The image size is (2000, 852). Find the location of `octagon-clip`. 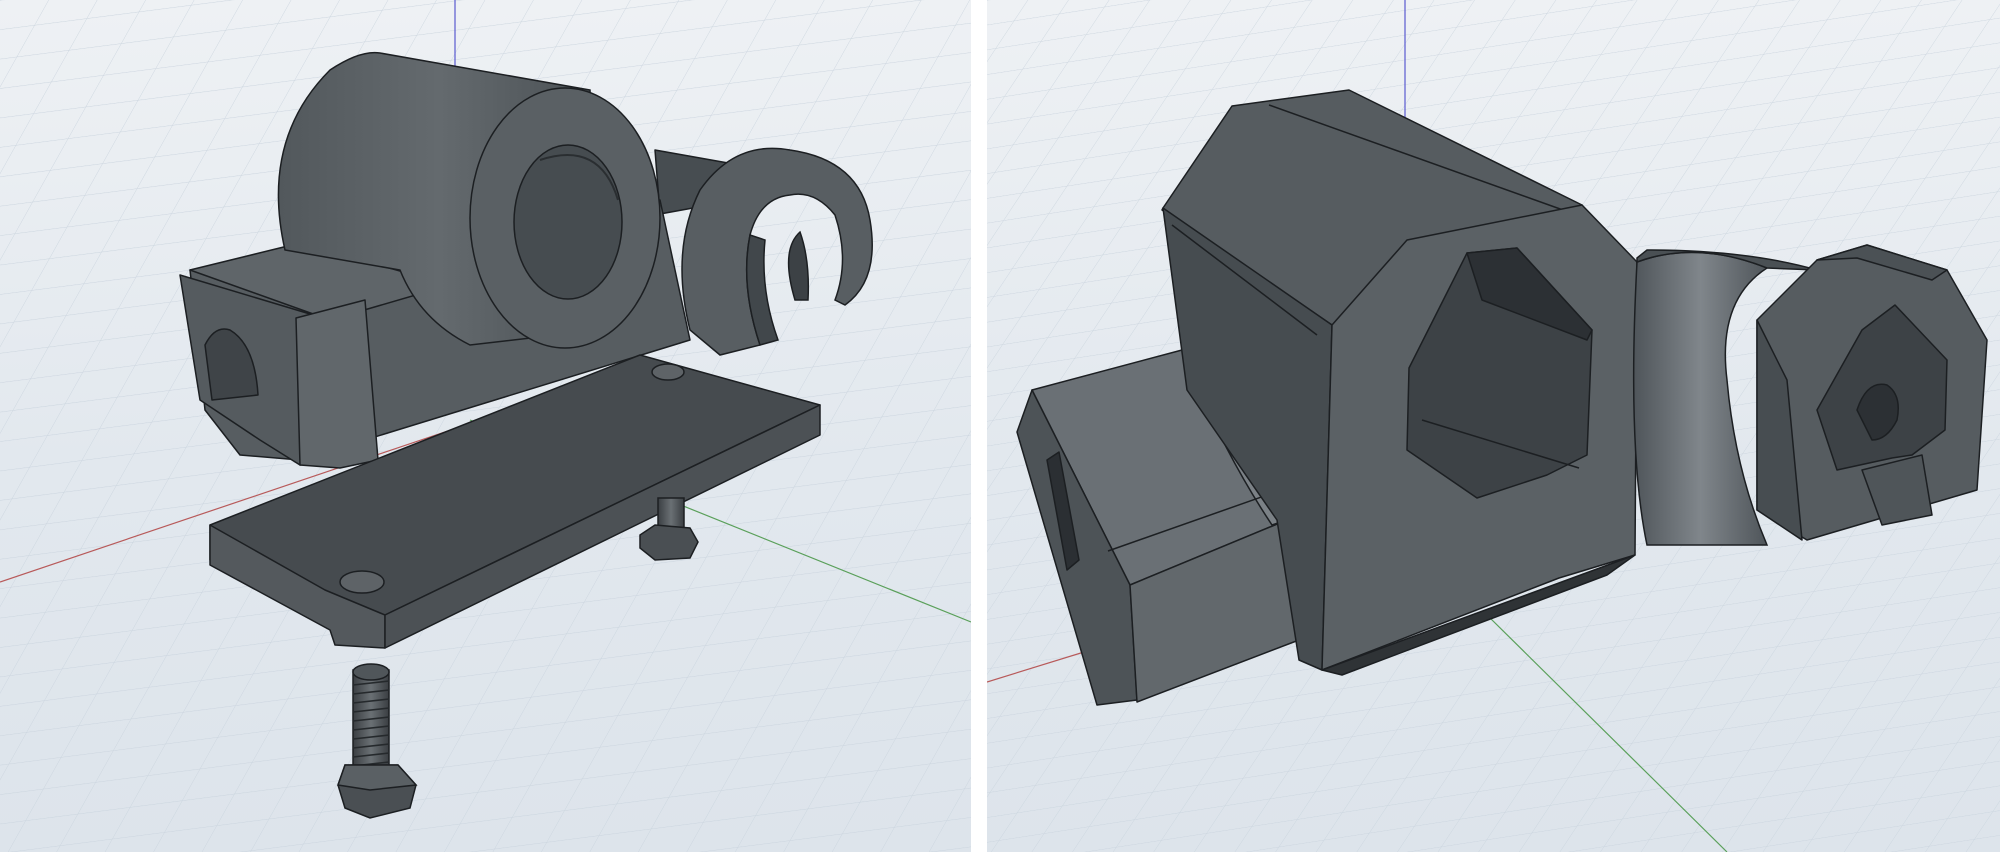

octagon-clip is located at coordinates (1872, 392).